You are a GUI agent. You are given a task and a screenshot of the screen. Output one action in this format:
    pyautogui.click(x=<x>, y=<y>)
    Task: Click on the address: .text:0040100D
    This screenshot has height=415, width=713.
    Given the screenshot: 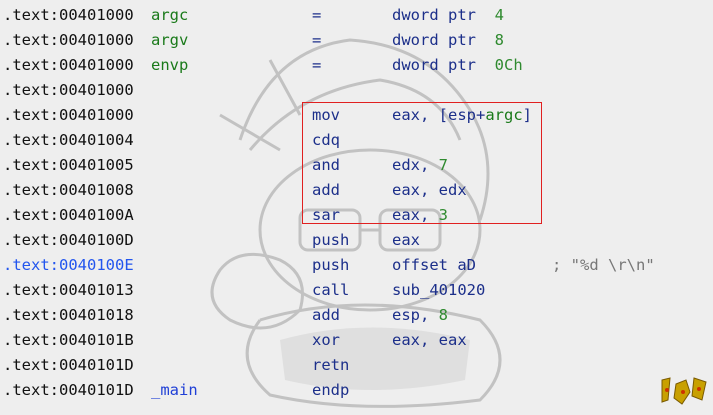 What is the action you would take?
    pyautogui.click(x=68, y=240)
    